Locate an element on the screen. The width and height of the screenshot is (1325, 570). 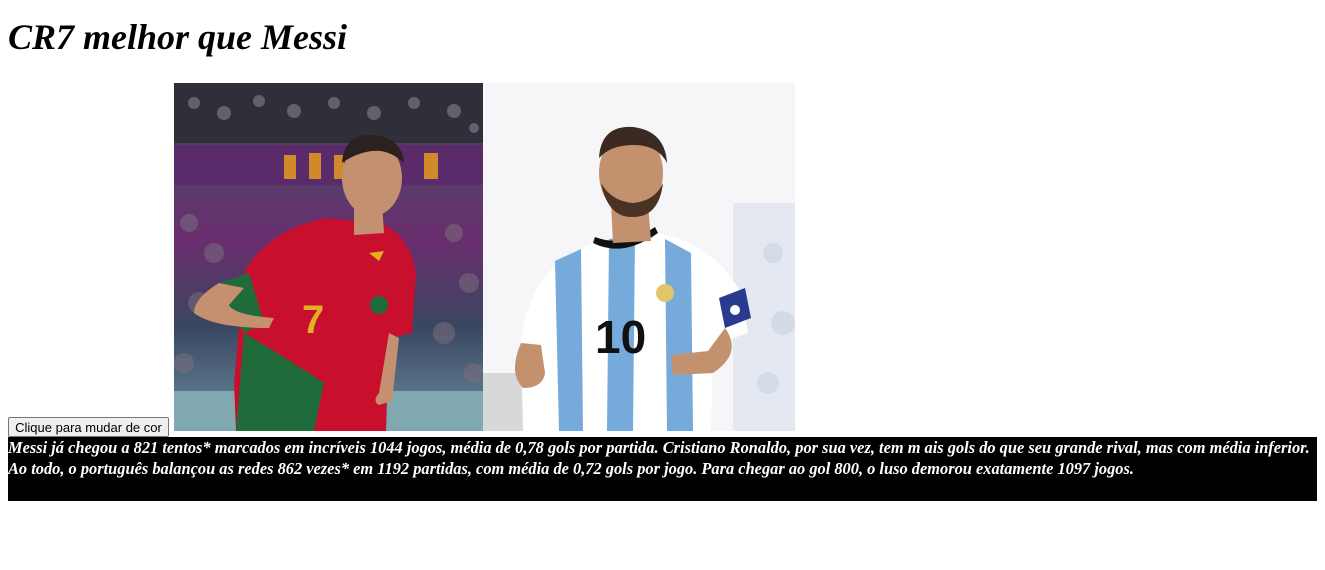
svg-text: 7 is located at coordinates (313, 320).